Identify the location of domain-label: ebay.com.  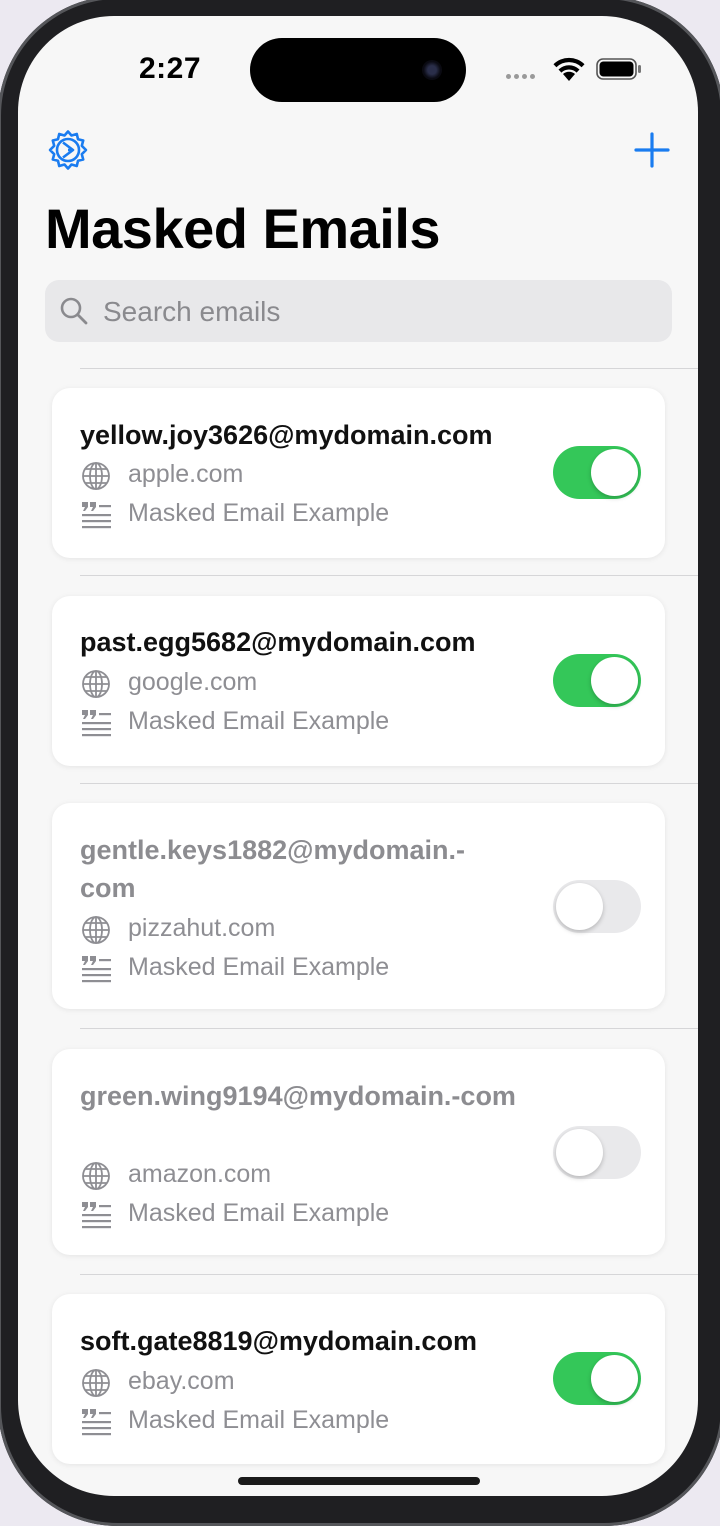
(181, 1381).